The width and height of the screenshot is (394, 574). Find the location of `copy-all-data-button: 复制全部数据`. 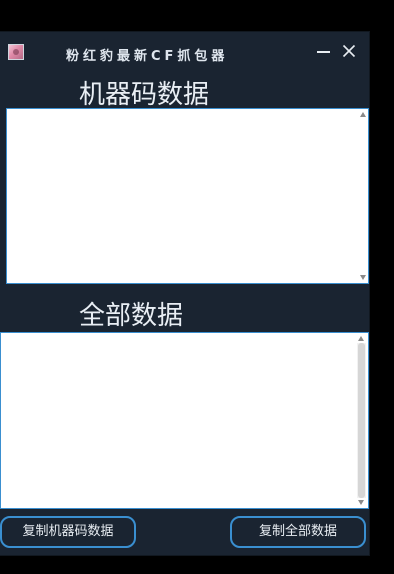

copy-all-data-button: 复制全部数据 is located at coordinates (298, 532).